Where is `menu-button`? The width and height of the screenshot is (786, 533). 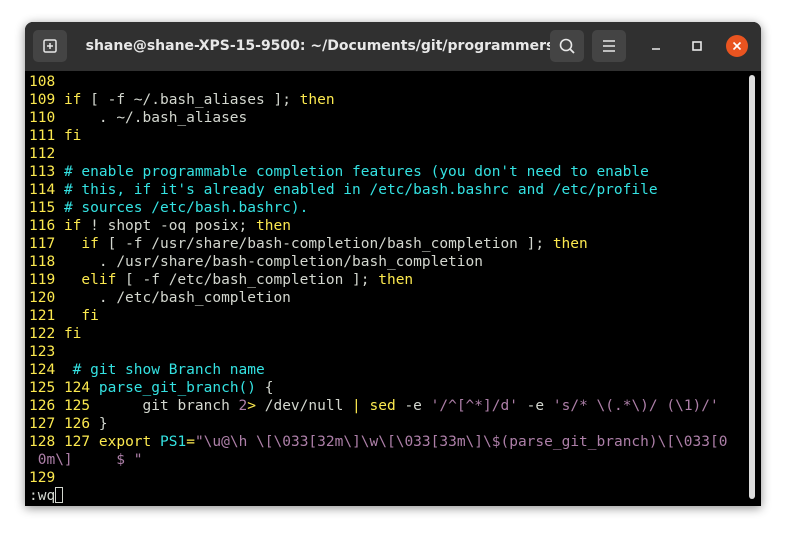
menu-button is located at coordinates (609, 46).